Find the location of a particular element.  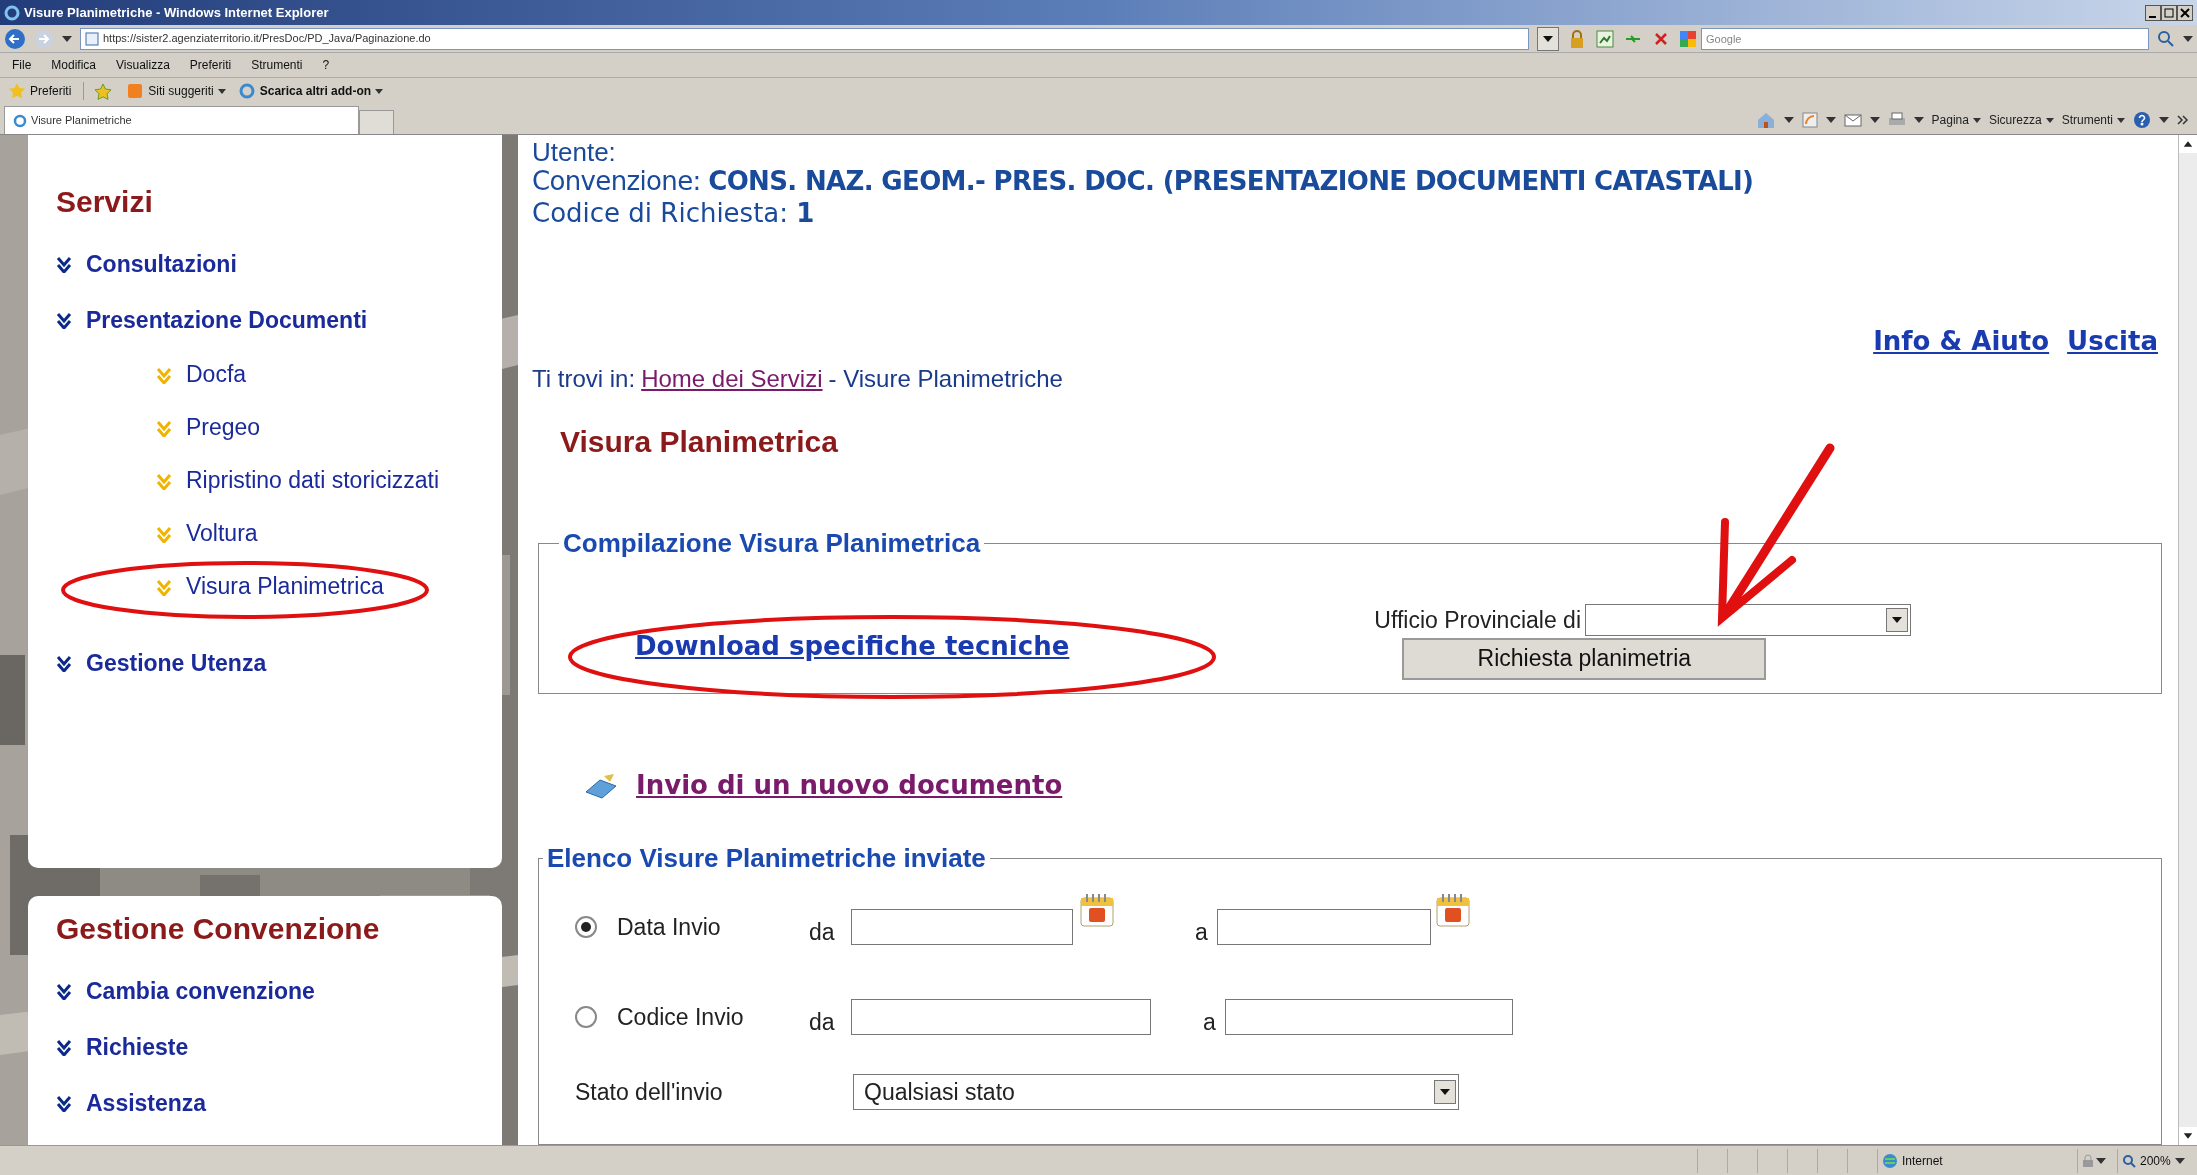

section-legend: Compilazione Visura Planimetrica is located at coordinates (772, 543).